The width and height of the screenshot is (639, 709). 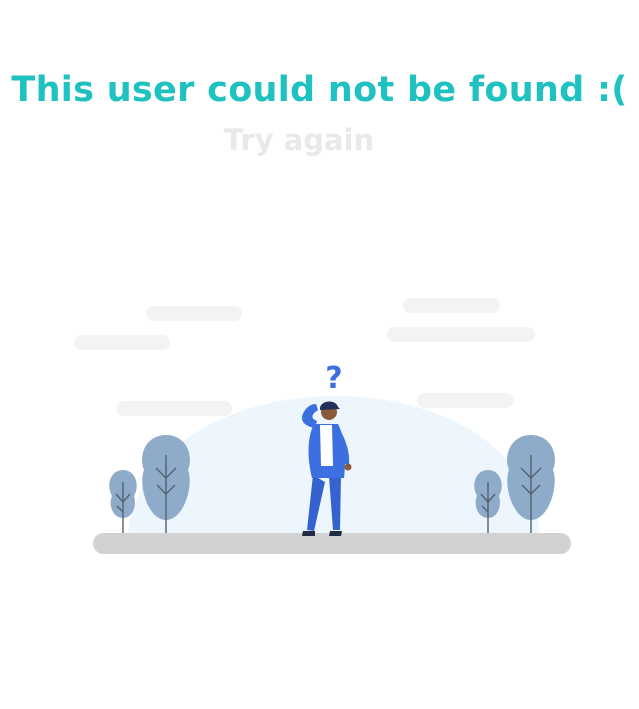 What do you see at coordinates (299, 140) in the screenshot?
I see `try-again-button: Try again` at bounding box center [299, 140].